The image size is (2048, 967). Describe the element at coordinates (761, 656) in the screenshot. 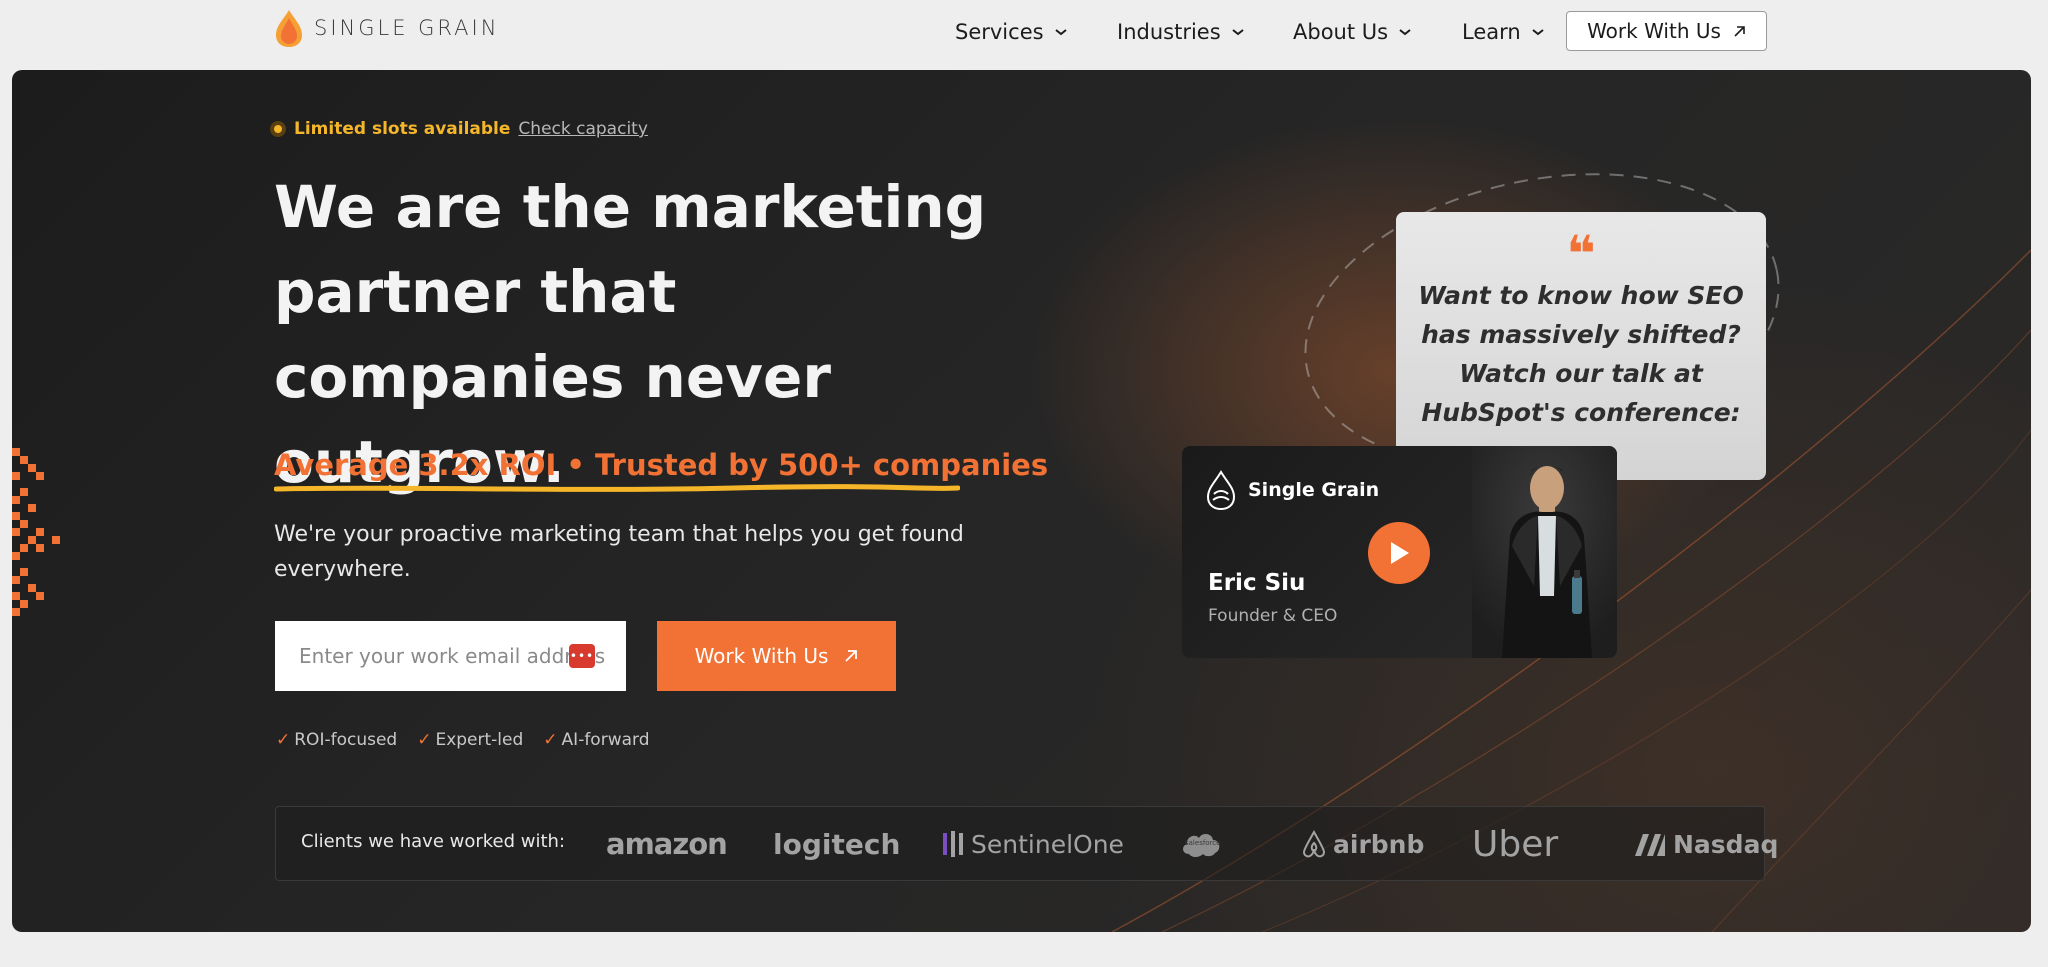

I see `cta-label: Work With Us` at that location.